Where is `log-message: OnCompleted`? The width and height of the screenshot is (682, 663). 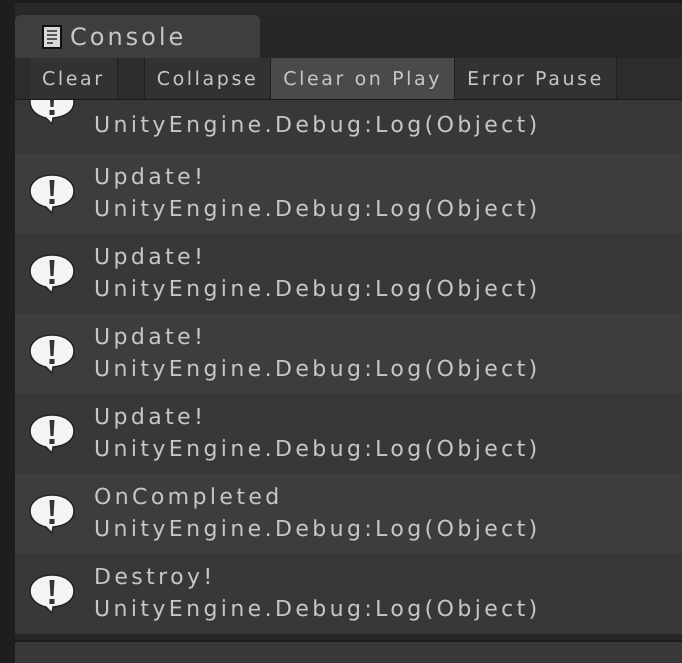 log-message: OnCompleted is located at coordinates (189, 498).